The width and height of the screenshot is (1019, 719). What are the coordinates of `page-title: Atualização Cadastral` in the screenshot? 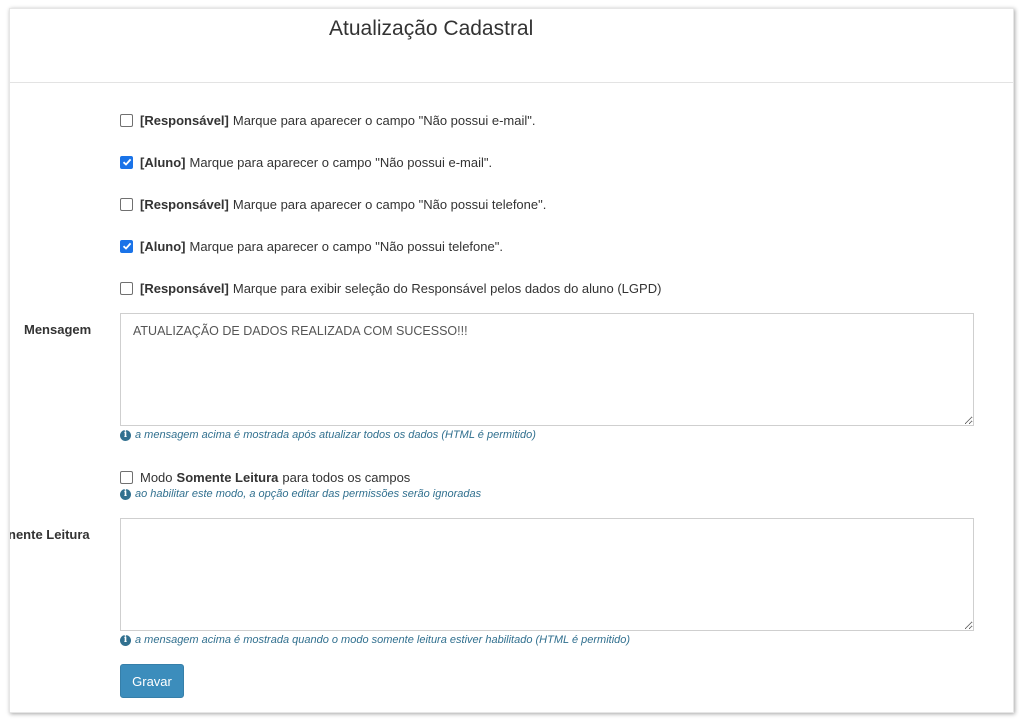 It's located at (431, 28).